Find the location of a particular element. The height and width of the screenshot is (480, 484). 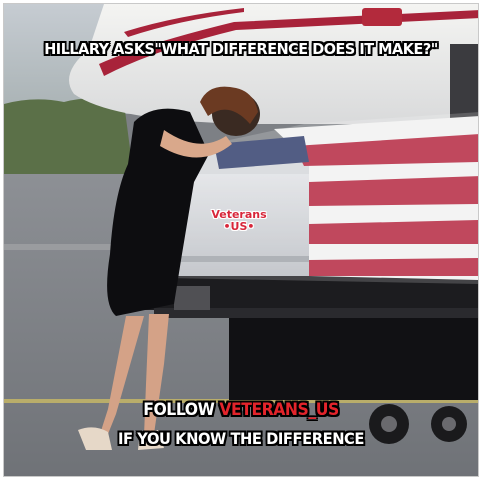

difference-caption: IF YOU KNOW THE DIFFERENCE is located at coordinates (240, 438).